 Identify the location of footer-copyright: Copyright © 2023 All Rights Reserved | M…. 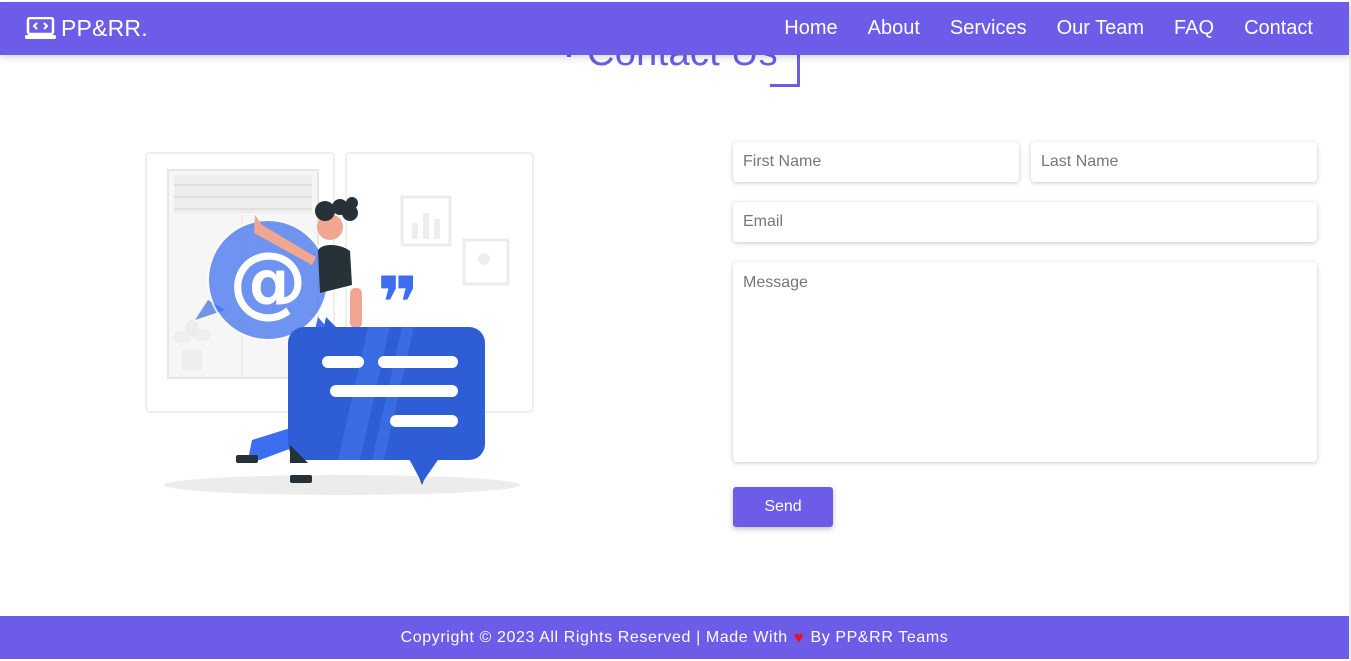
(594, 637).